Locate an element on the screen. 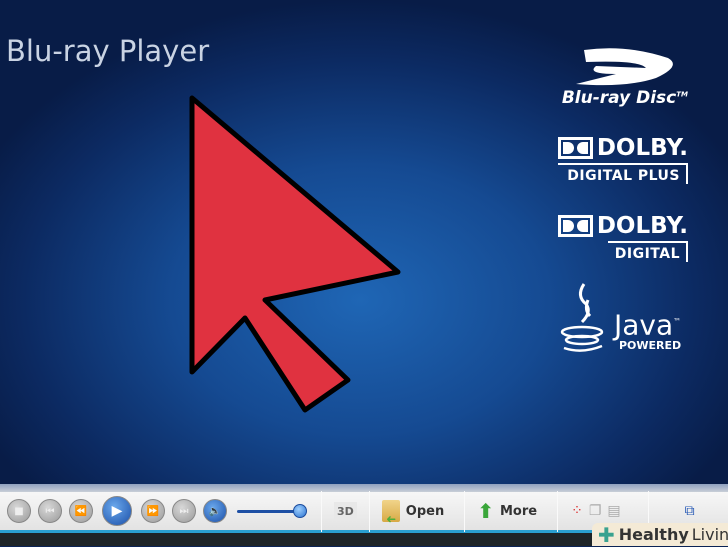 The height and width of the screenshot is (547, 728). volume-track is located at coordinates (268, 511).